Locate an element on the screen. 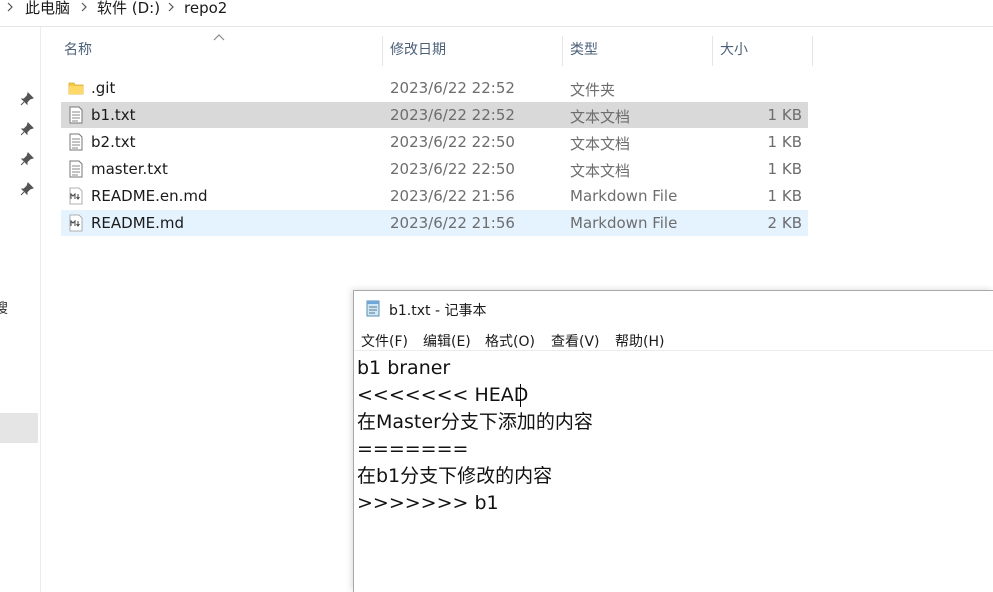  column-header-name: 名称 is located at coordinates (78, 51).